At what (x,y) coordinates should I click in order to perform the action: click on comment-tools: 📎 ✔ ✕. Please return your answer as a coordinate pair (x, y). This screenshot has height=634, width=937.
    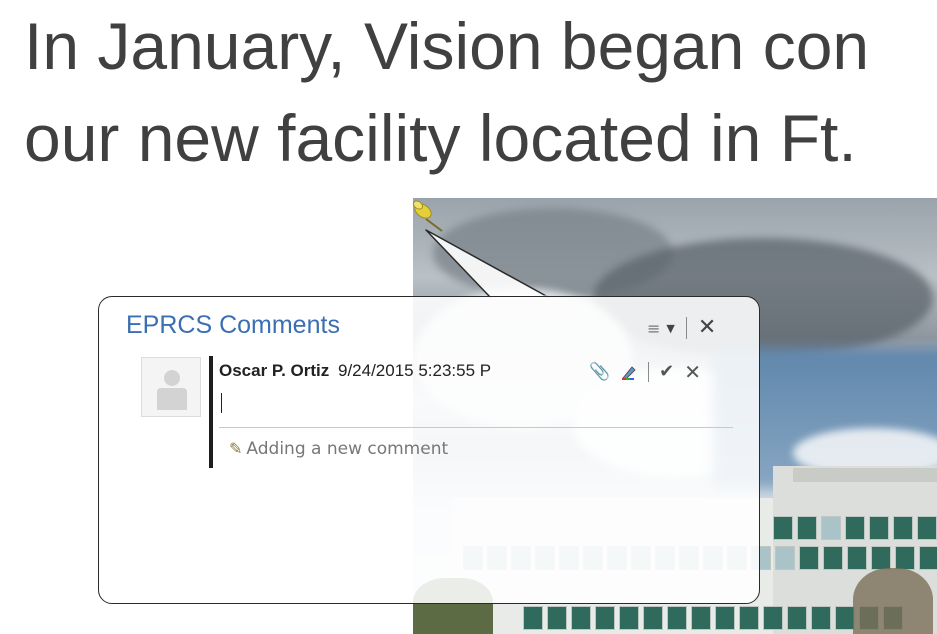
    Looking at the image, I should click on (645, 371).